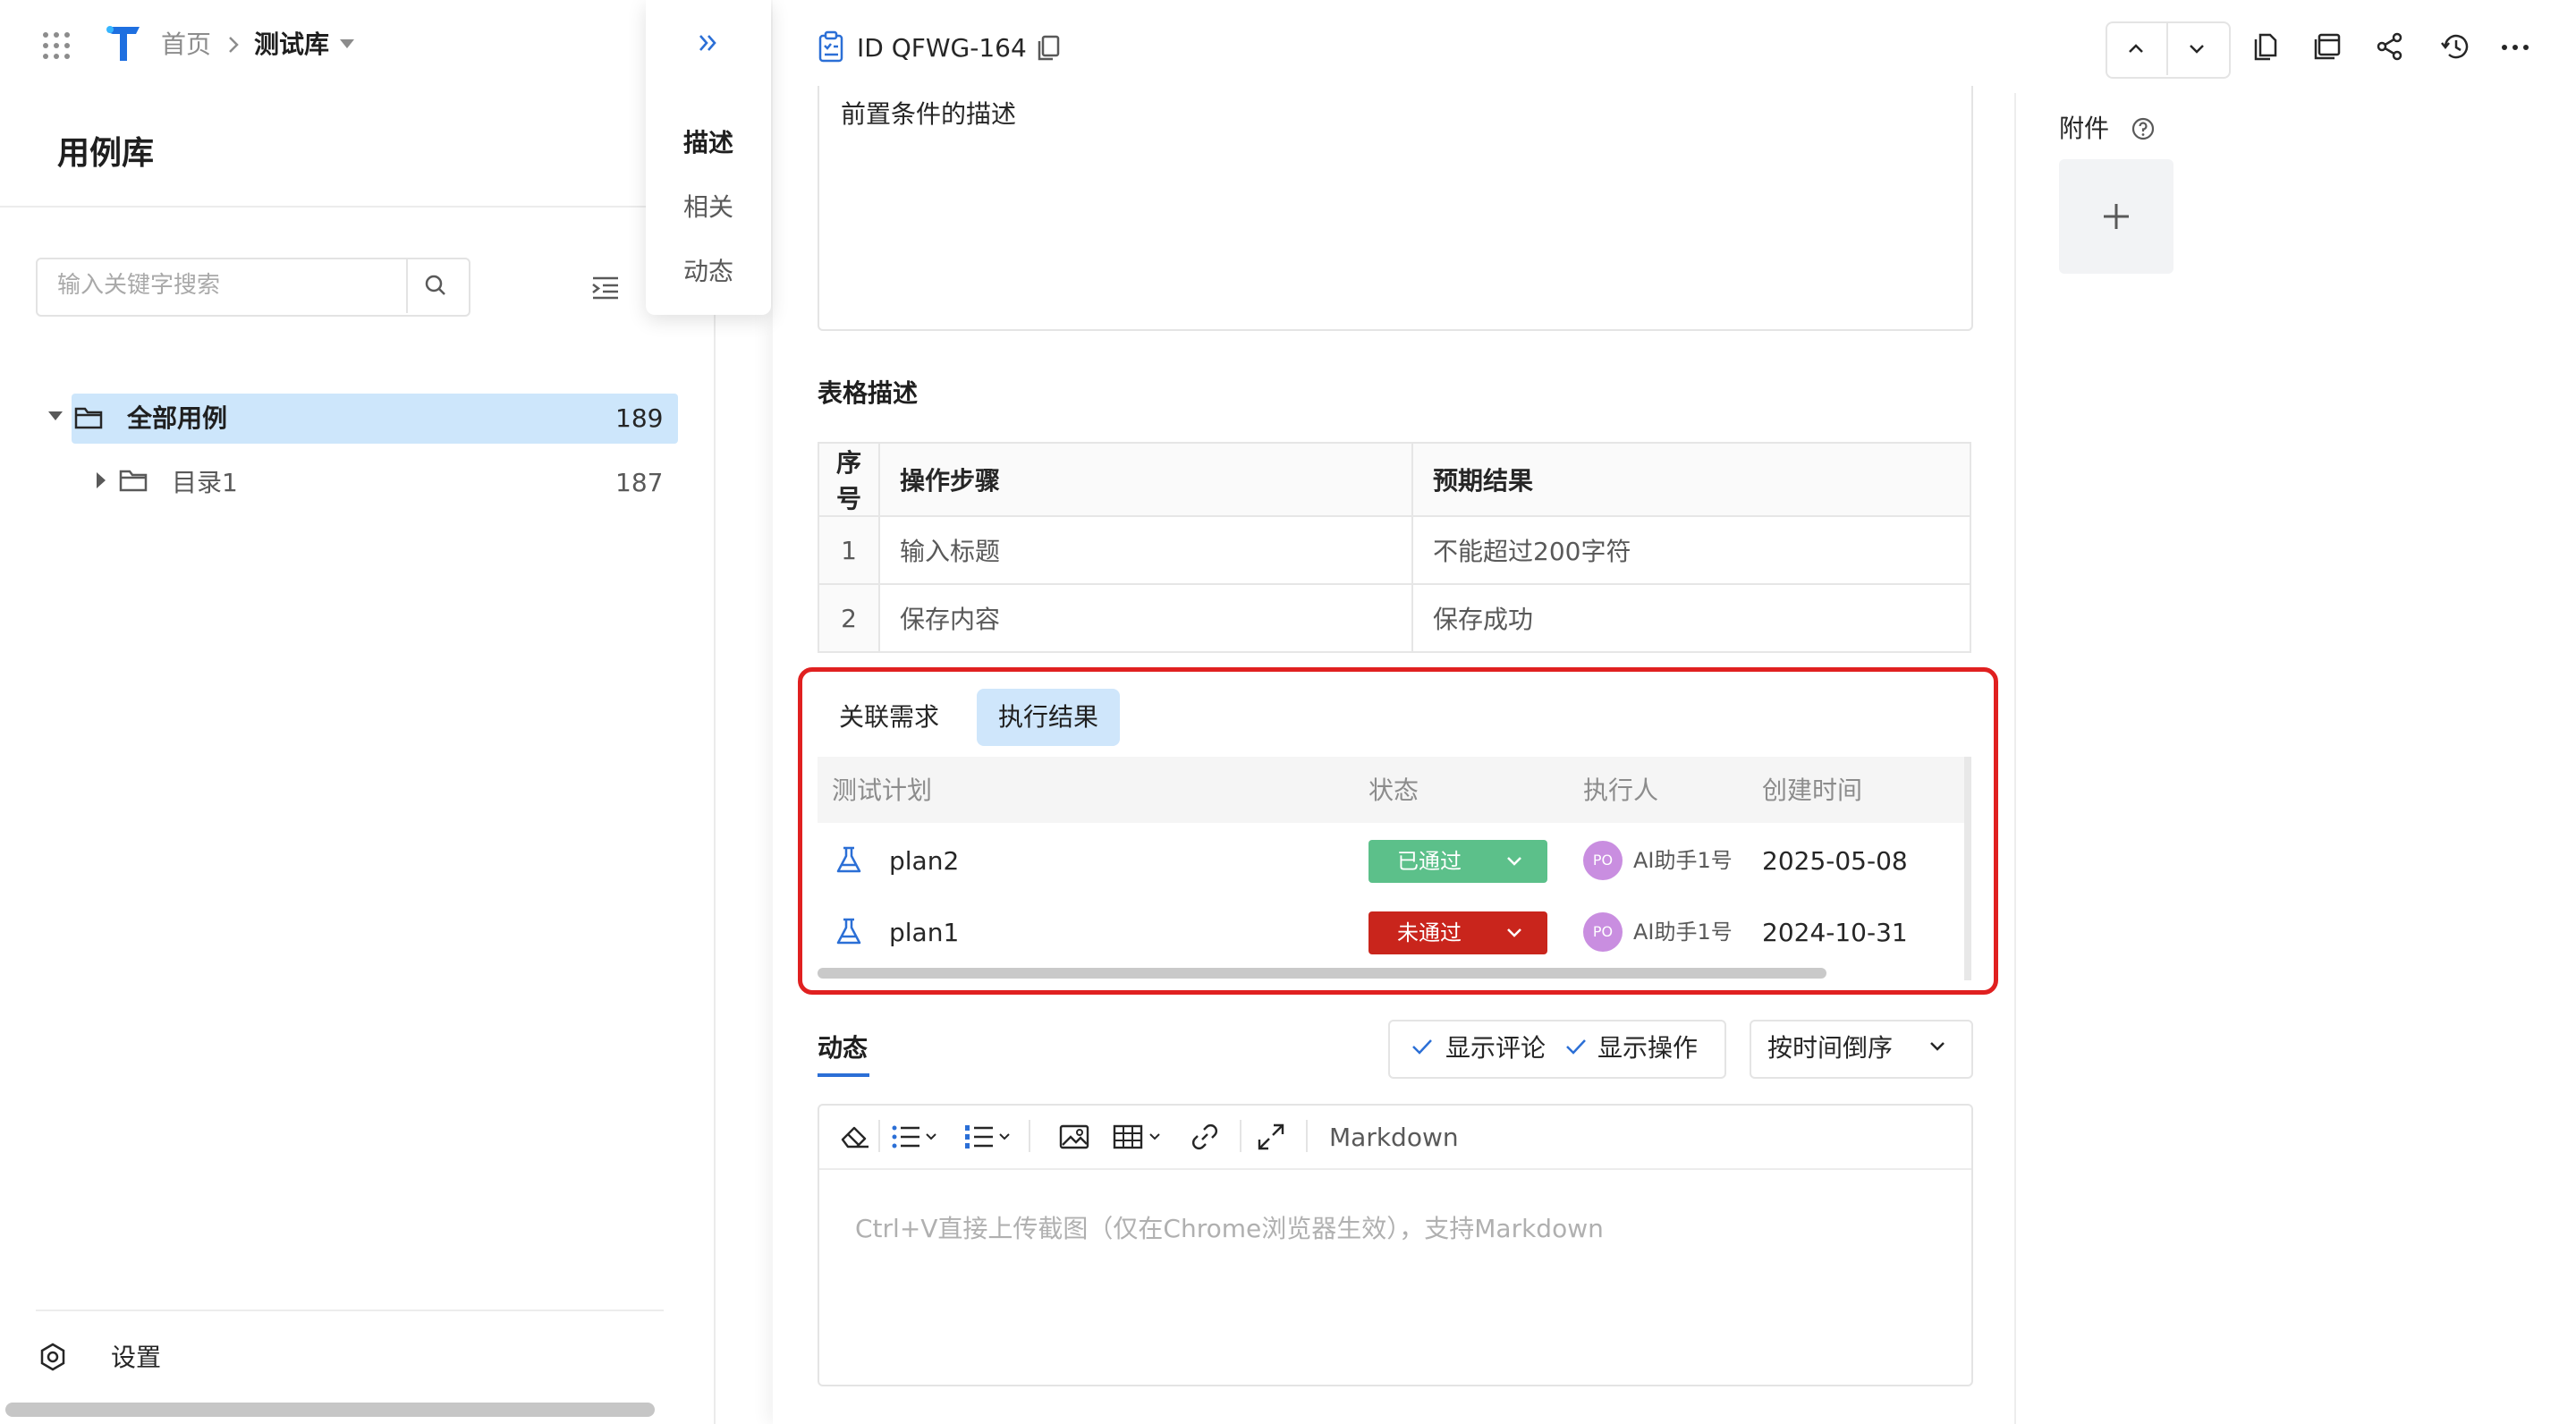 Image resolution: width=2576 pixels, height=1424 pixels. What do you see at coordinates (855, 1136) in the screenshot?
I see `eraser-icon` at bounding box center [855, 1136].